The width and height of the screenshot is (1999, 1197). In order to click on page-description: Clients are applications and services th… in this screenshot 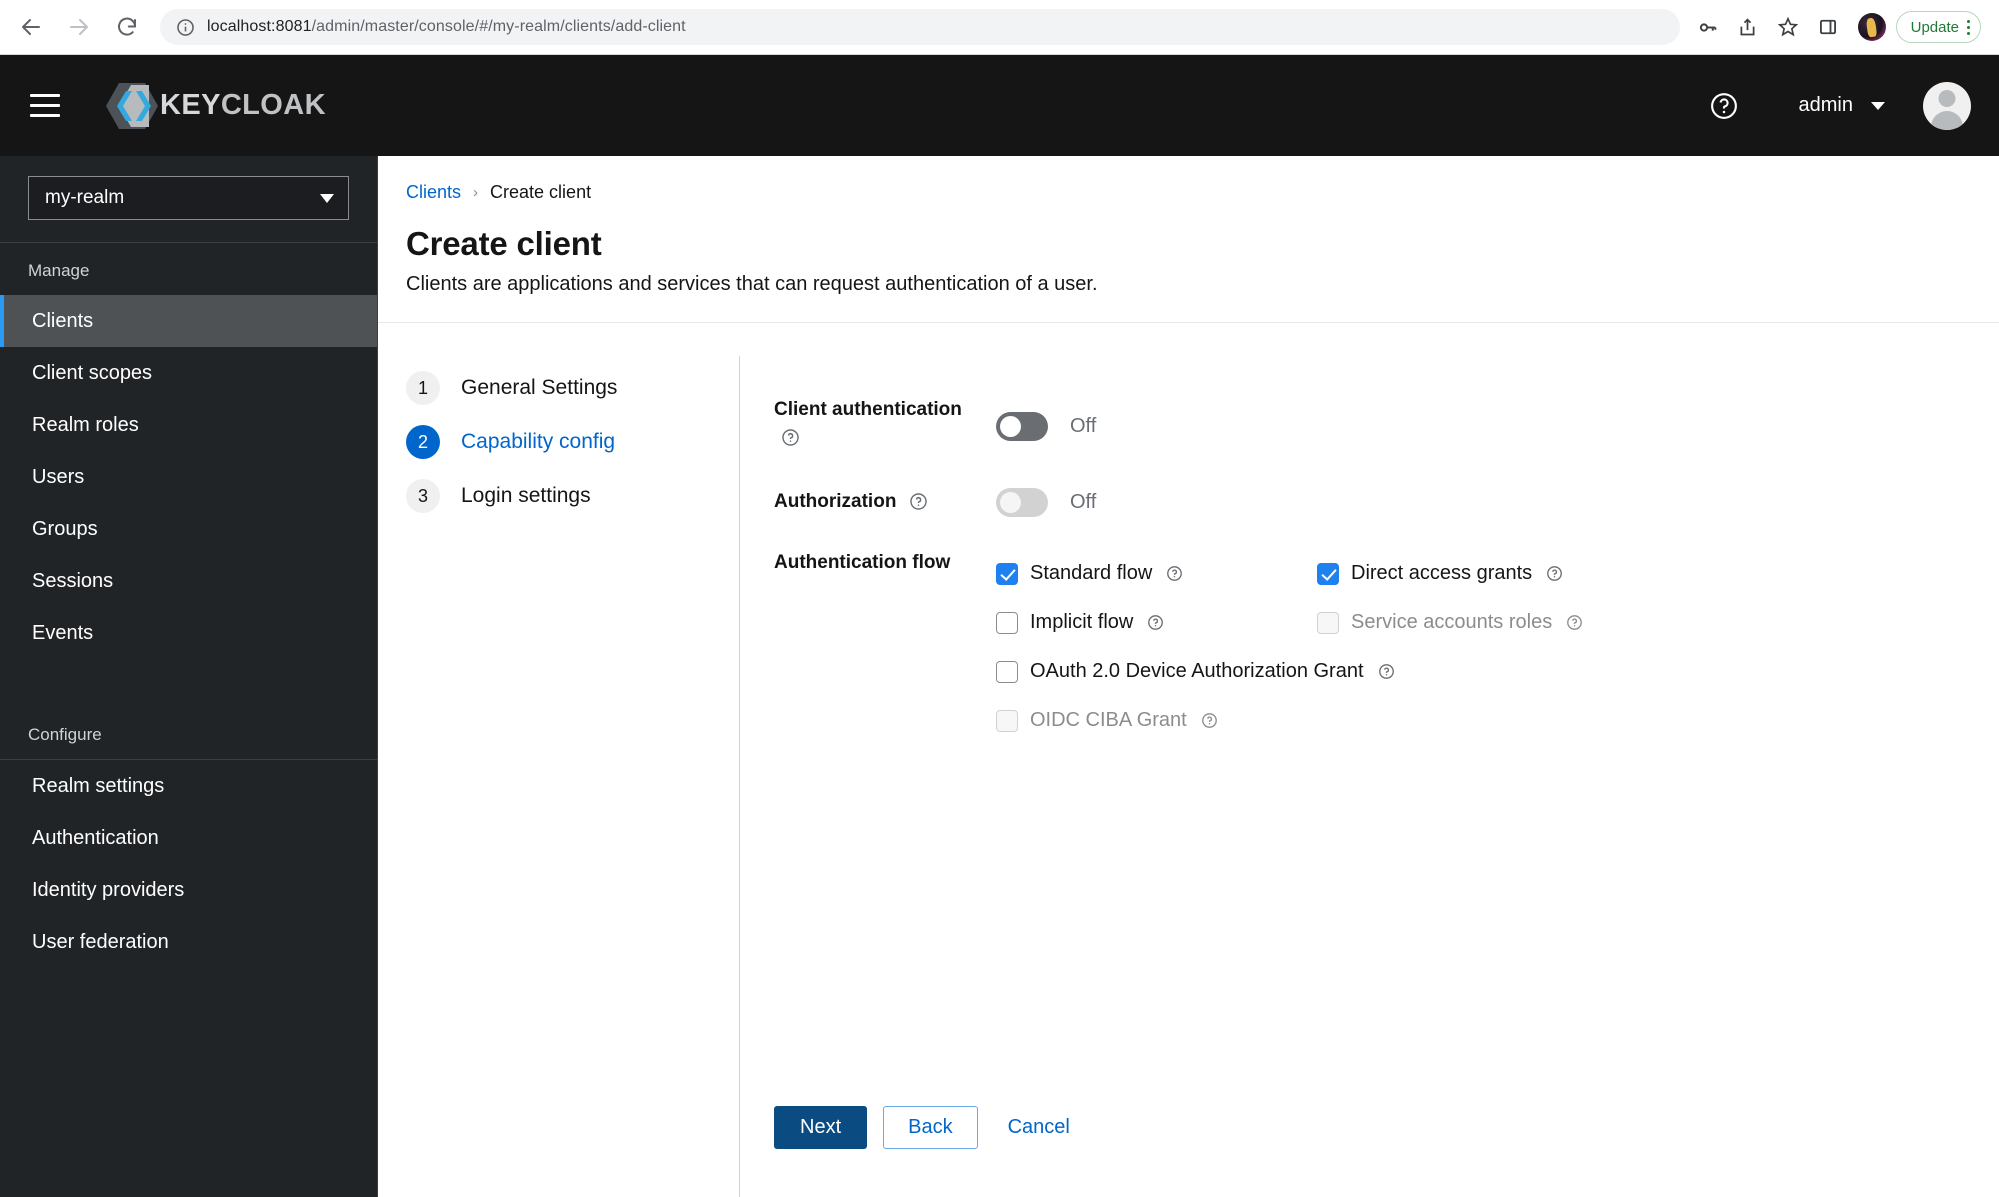, I will do `click(752, 284)`.